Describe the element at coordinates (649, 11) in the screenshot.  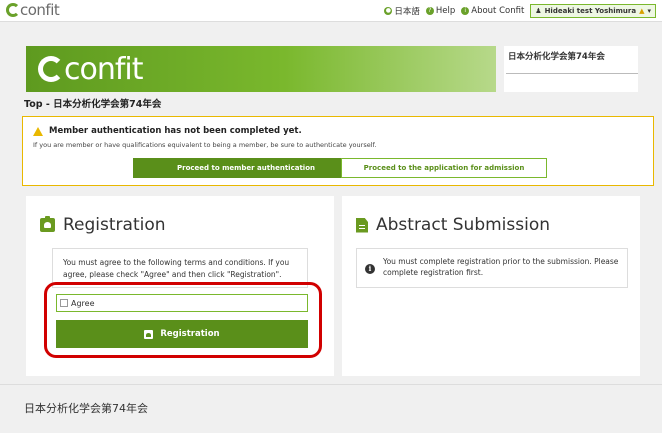
I see `chevron-down-icon: ▾` at that location.